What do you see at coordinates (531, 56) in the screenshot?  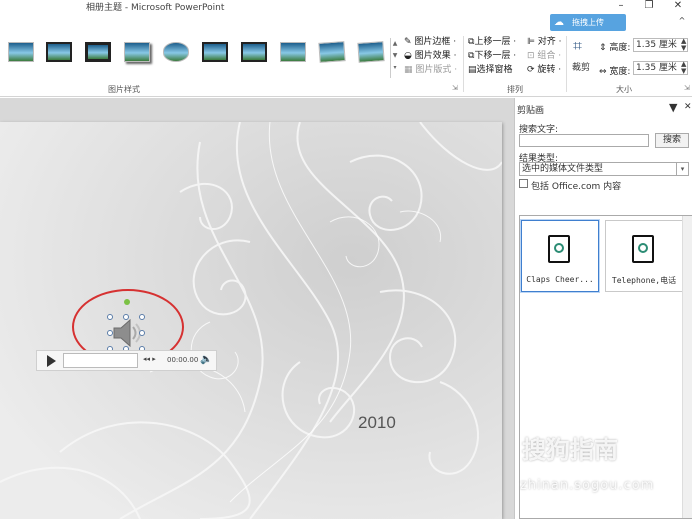 I see `group-icon: ⊡` at bounding box center [531, 56].